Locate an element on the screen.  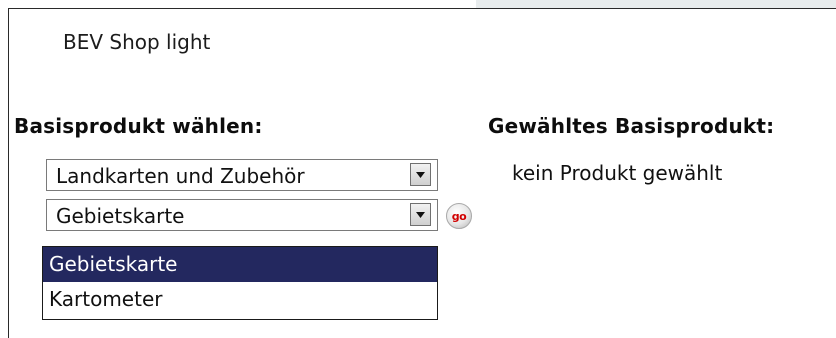
category-select-arrow is located at coordinates (420, 174).